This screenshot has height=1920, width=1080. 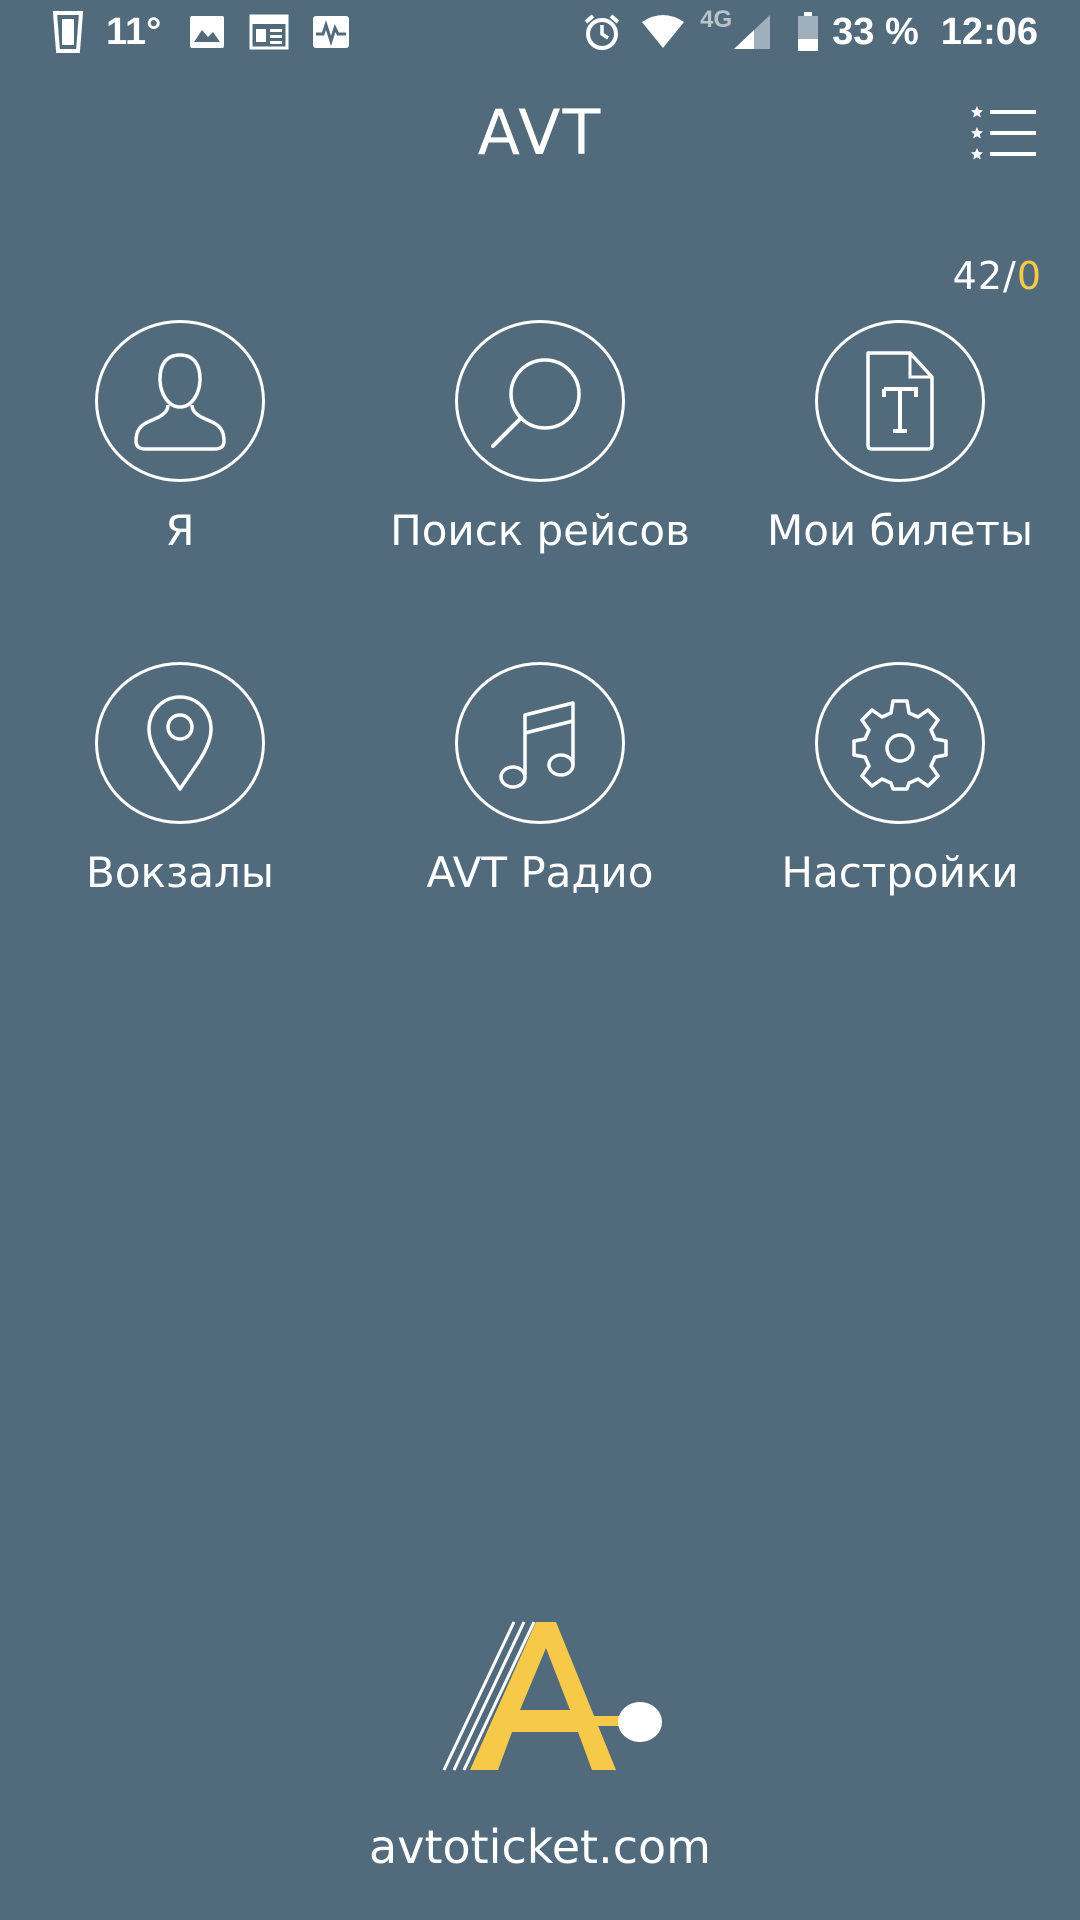 I want to click on radio-circle, so click(x=540, y=743).